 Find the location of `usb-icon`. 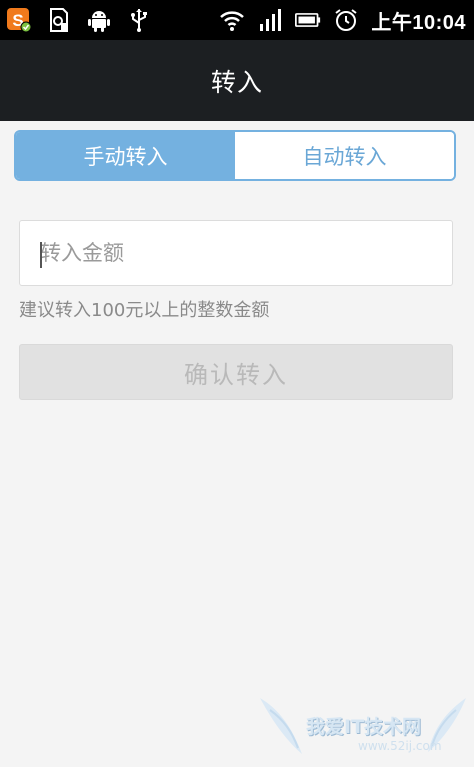

usb-icon is located at coordinates (139, 20).